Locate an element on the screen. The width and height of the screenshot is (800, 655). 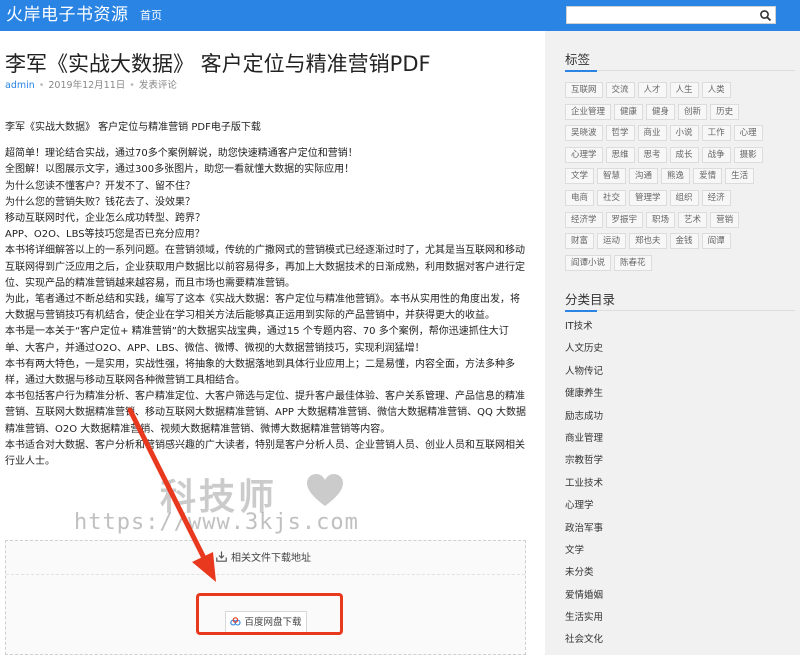
comment-link: 发表评论 is located at coordinates (158, 85).